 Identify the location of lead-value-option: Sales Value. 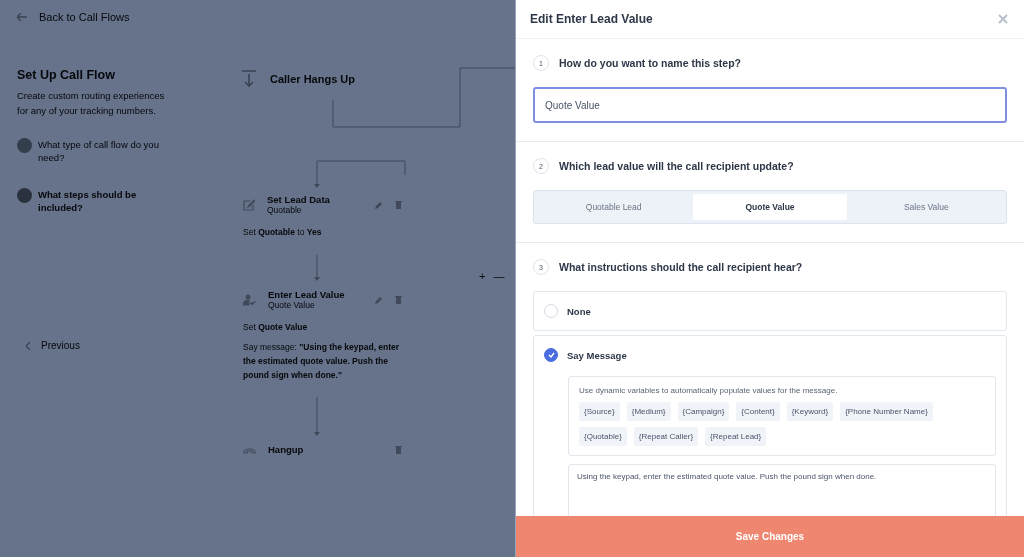
(926, 207).